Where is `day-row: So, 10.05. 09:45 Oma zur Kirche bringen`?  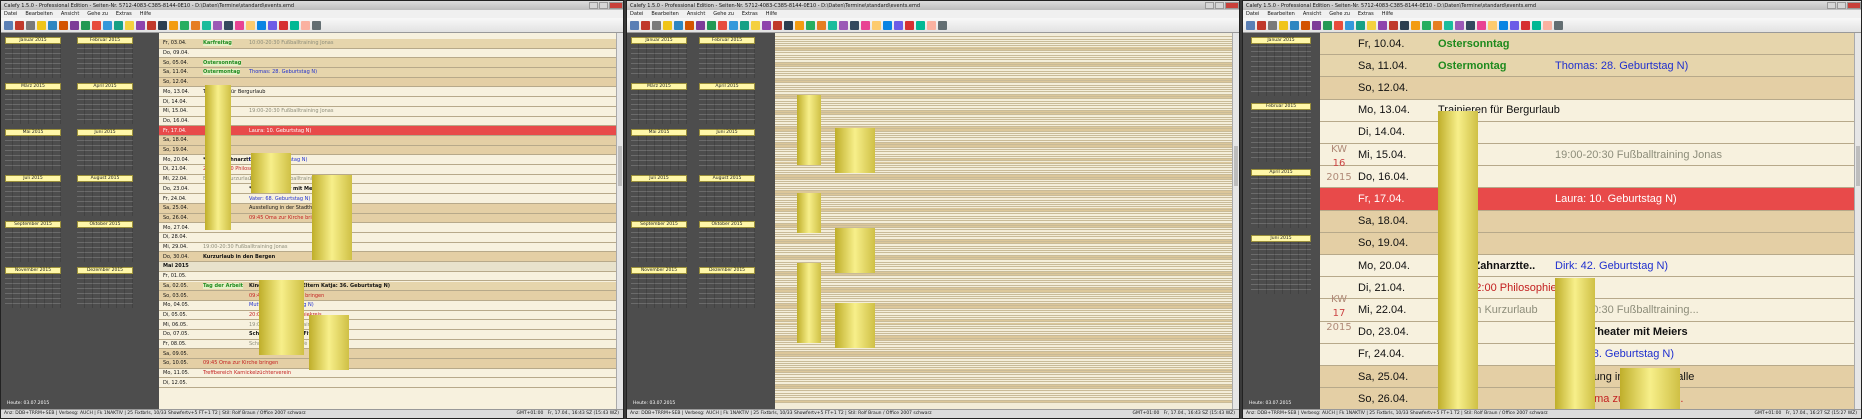 day-row: So, 10.05. 09:45 Oma zur Kirche bringen is located at coordinates (391, 364).